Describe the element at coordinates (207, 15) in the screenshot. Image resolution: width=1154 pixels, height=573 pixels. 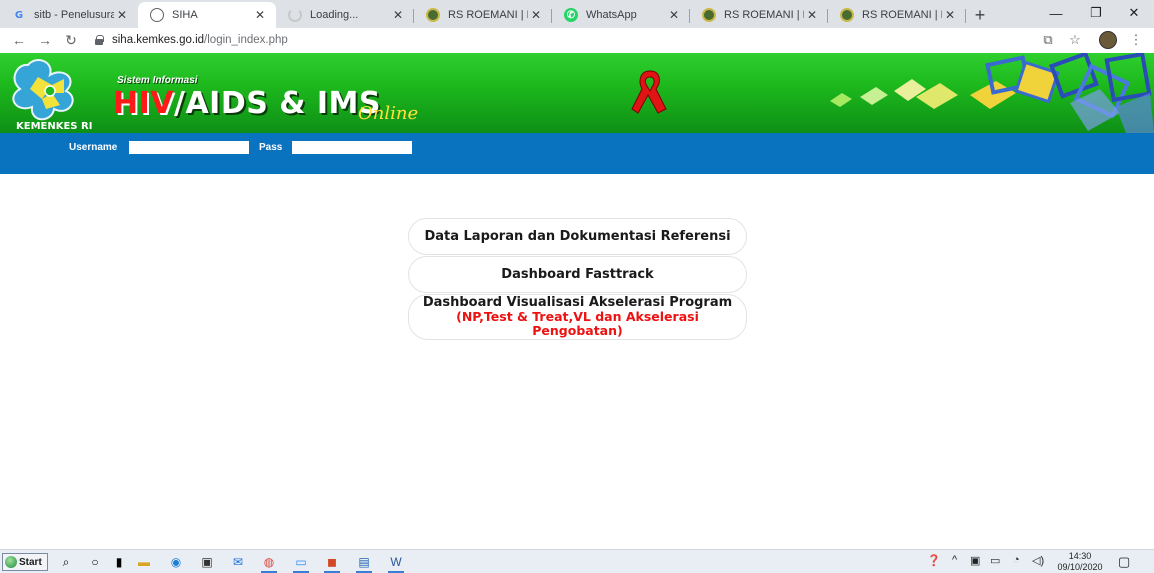
I see `tab-siha: SIHA ✕` at that location.